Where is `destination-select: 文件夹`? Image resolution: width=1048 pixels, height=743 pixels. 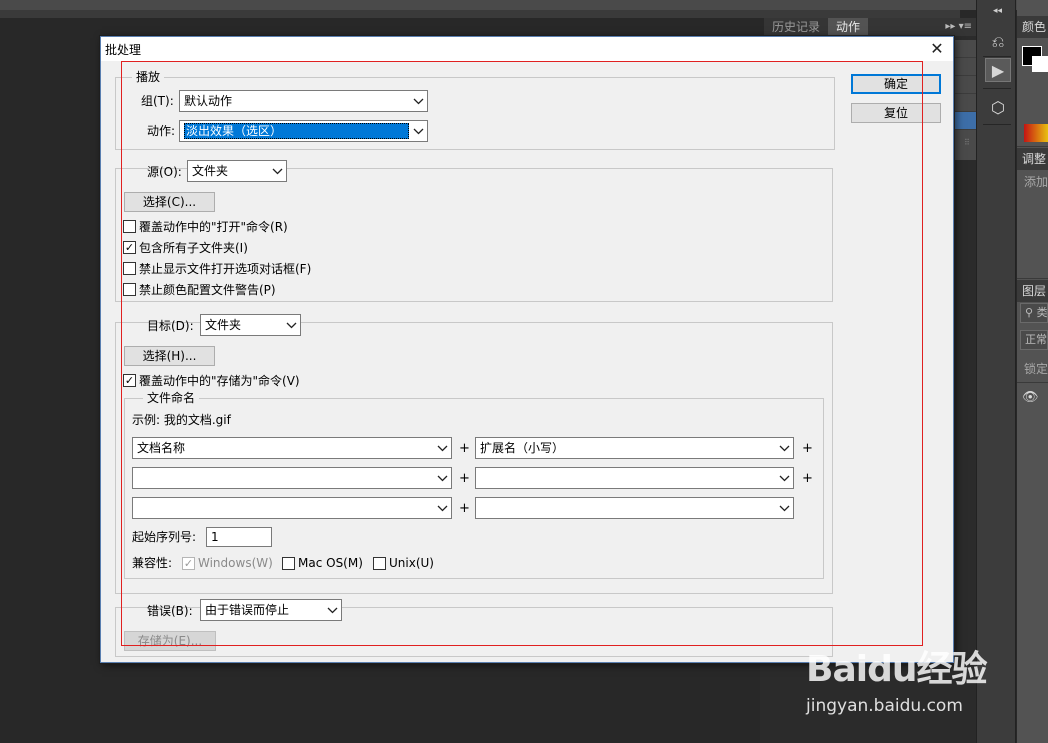
destination-select: 文件夹 is located at coordinates (250, 325).